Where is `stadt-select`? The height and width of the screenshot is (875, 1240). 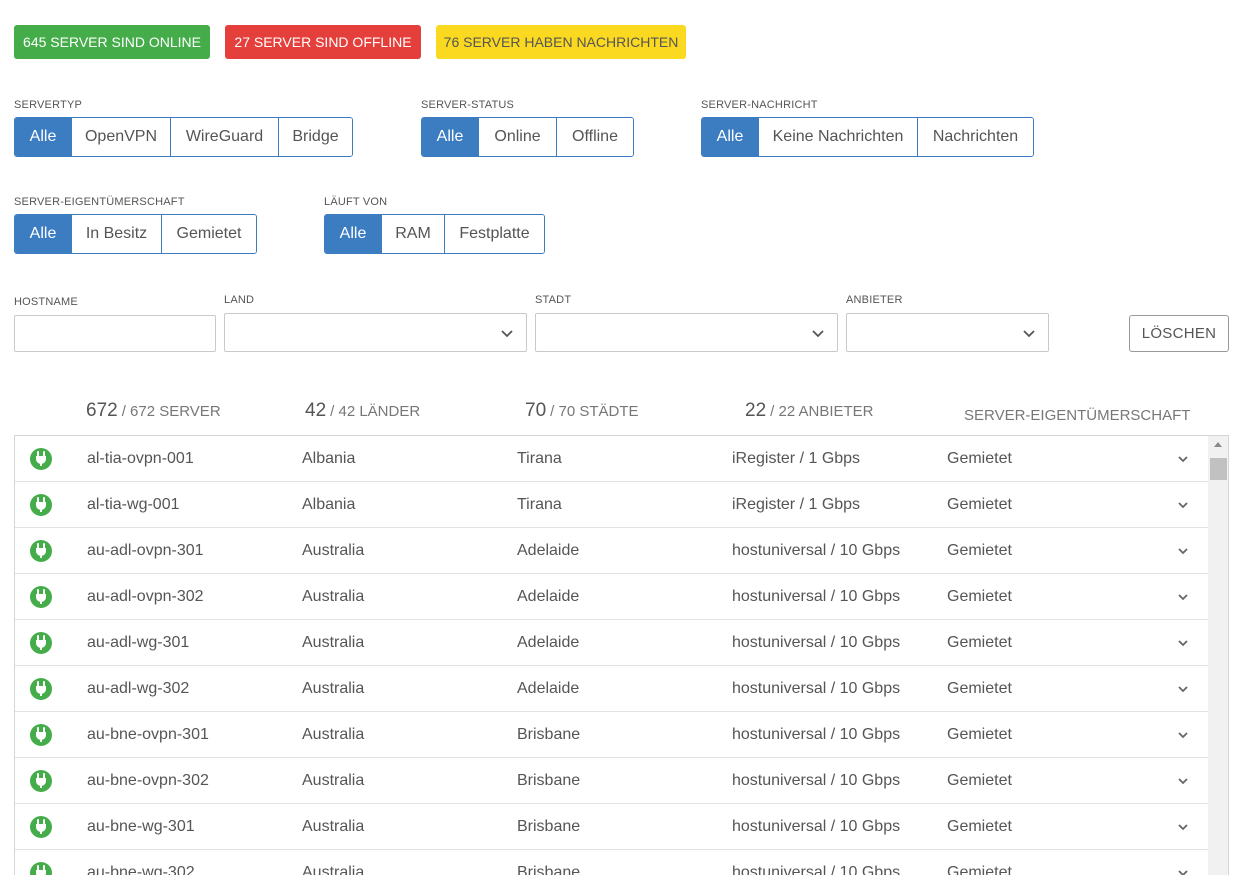
stadt-select is located at coordinates (686, 332).